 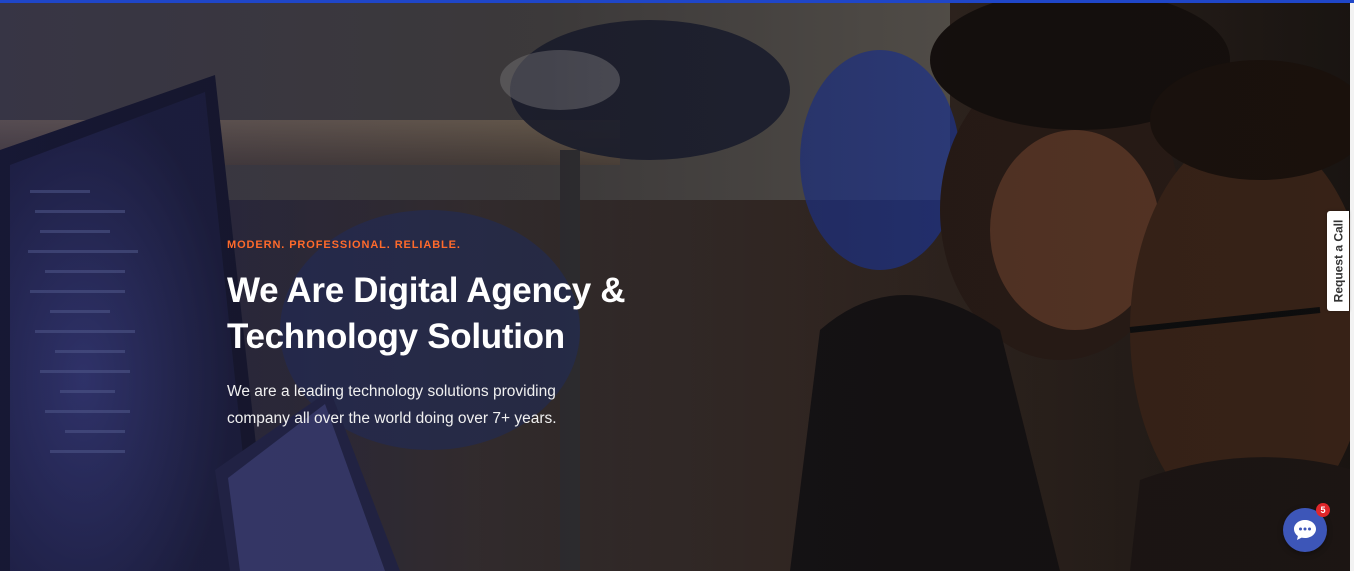 I want to click on hero-title-line-2: Technology Solution, so click(x=396, y=336).